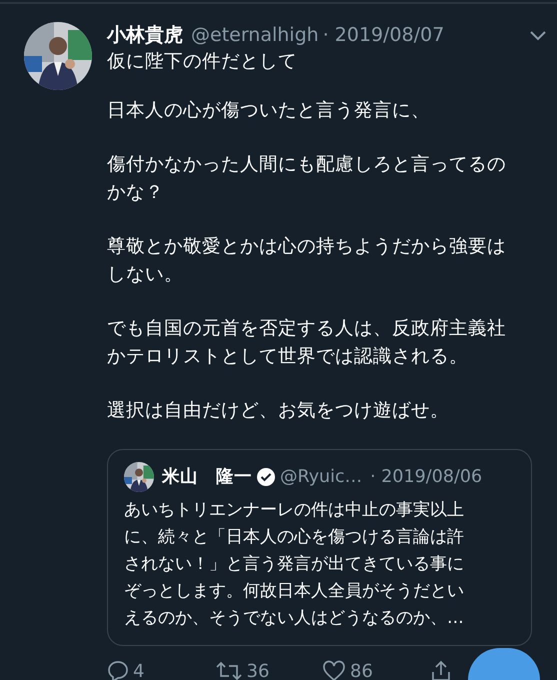 The height and width of the screenshot is (680, 557). What do you see at coordinates (441, 670) in the screenshot?
I see `share-icon` at bounding box center [441, 670].